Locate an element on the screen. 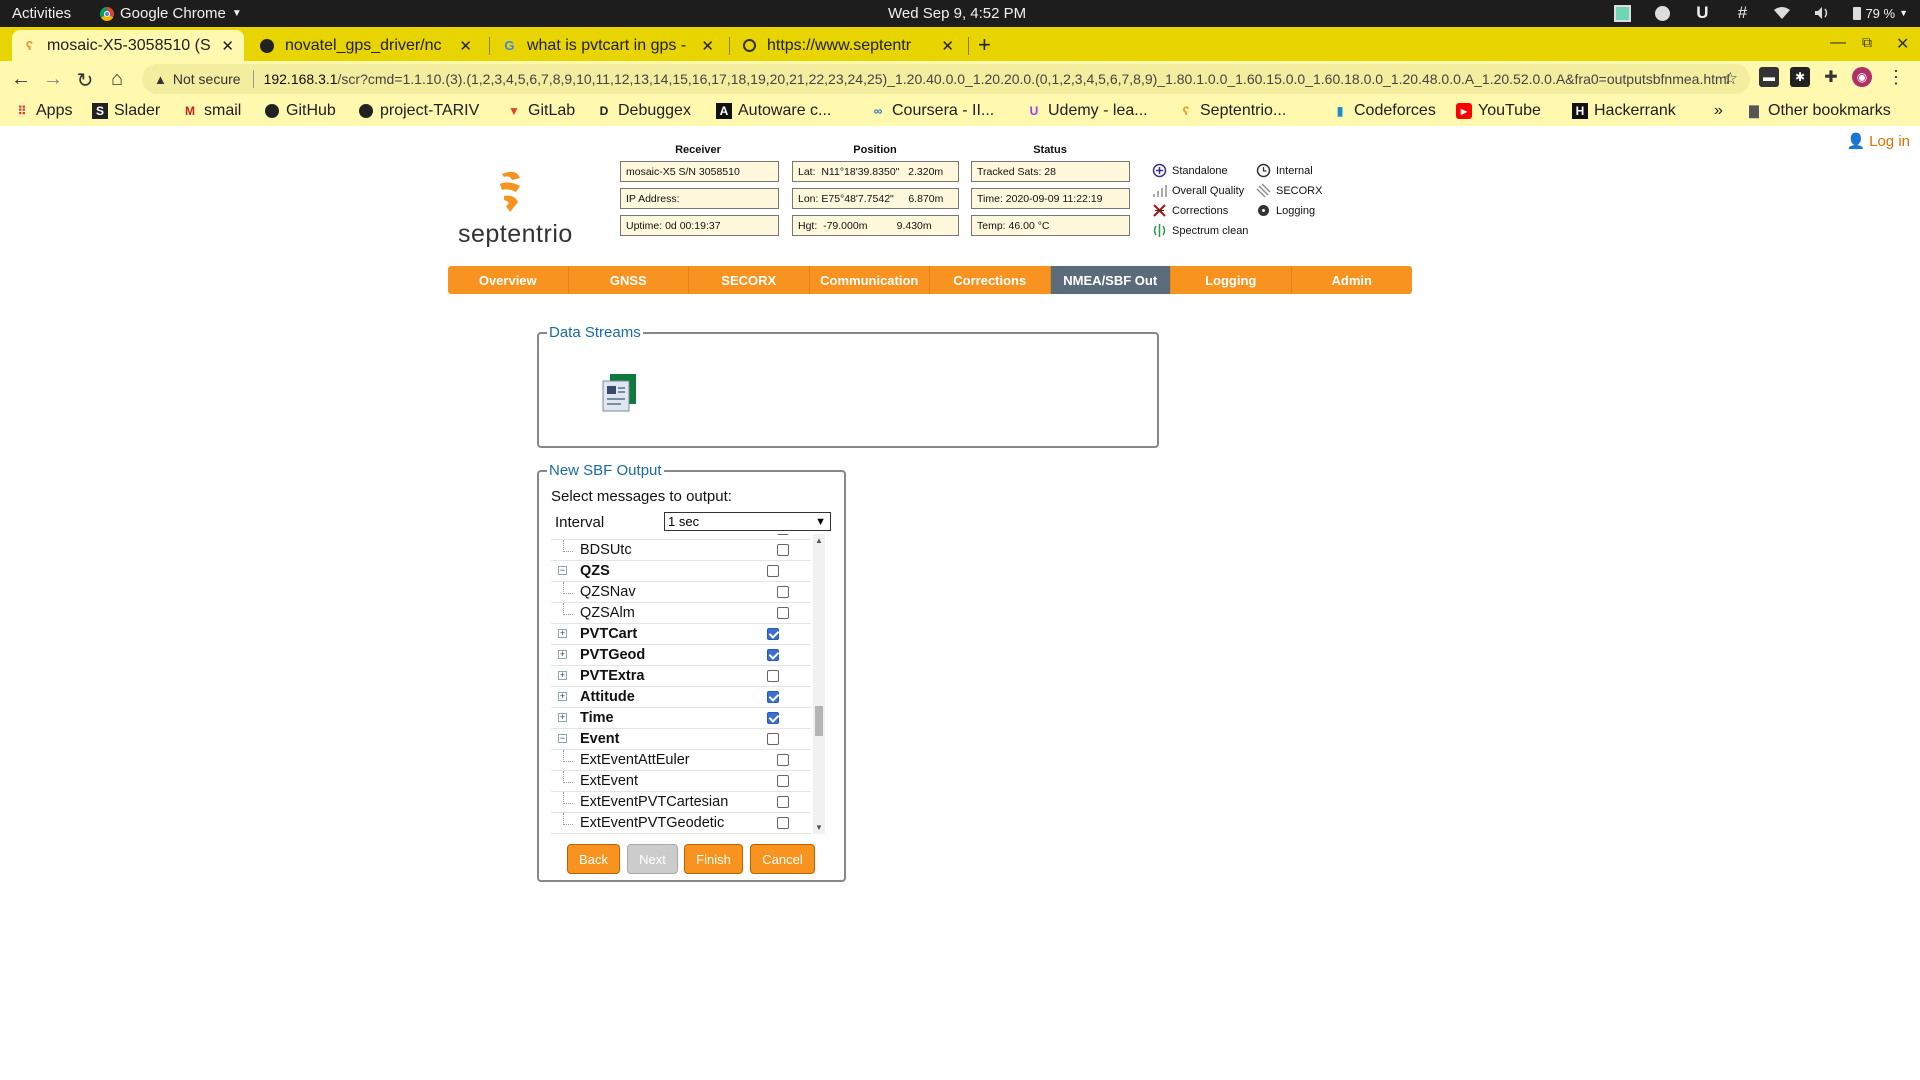 This screenshot has height=1080, width=1920. puzzle-extensions-icon: ✚ is located at coordinates (1831, 77).